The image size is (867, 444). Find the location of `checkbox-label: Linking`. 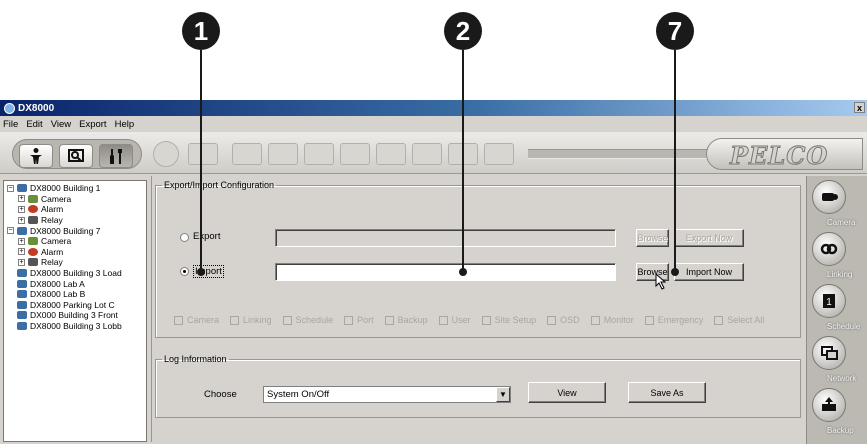

checkbox-label: Linking is located at coordinates (257, 320).